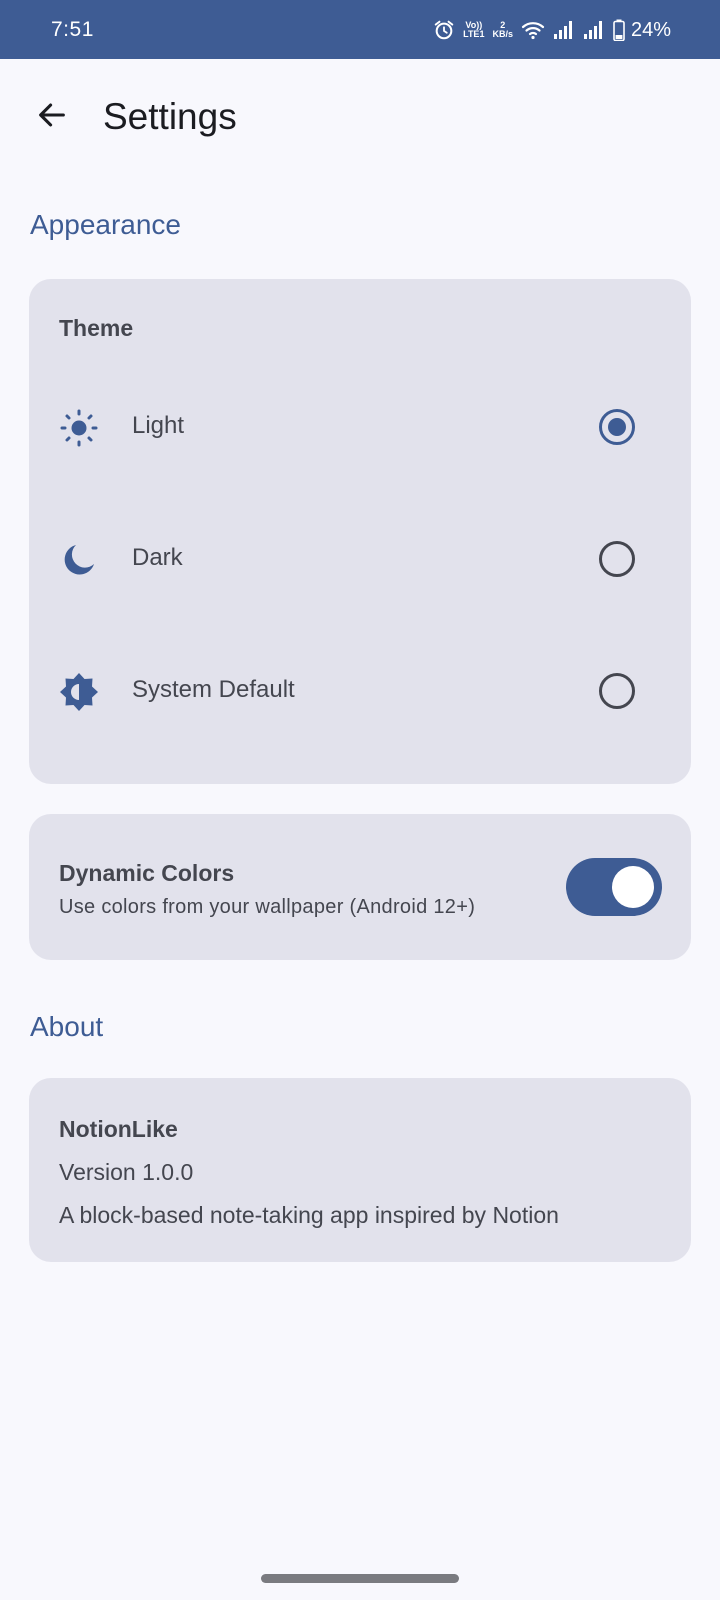 This screenshot has height=1600, width=720. What do you see at coordinates (474, 34) in the screenshot?
I see `volte-label-bottom: LTE1` at bounding box center [474, 34].